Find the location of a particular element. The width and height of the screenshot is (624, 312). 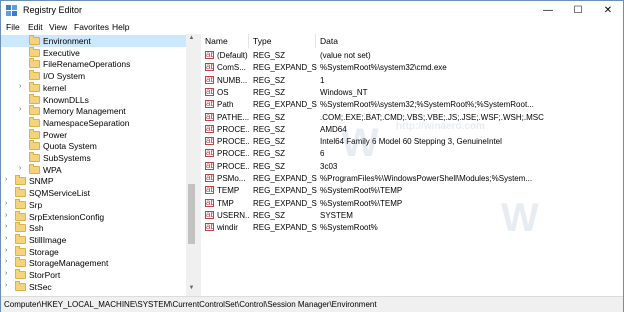

tree-item-label: Ssh is located at coordinates (36, 228).